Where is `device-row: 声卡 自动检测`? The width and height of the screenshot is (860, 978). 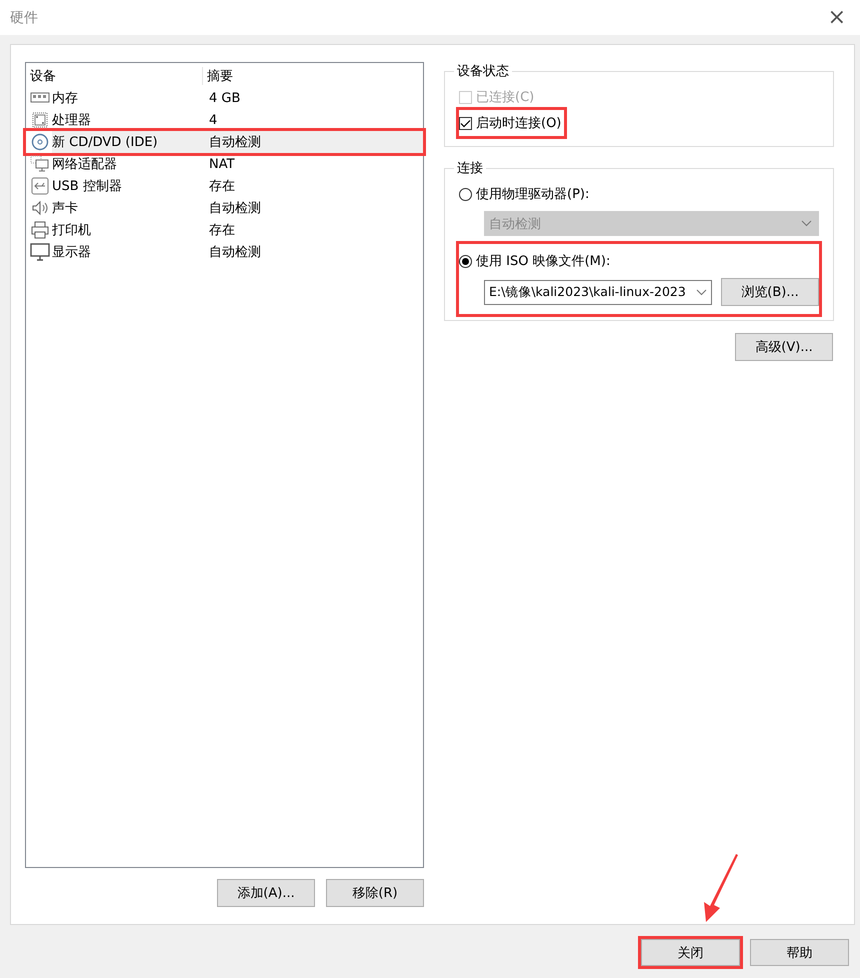 device-row: 声卡 自动检测 is located at coordinates (237, 208).